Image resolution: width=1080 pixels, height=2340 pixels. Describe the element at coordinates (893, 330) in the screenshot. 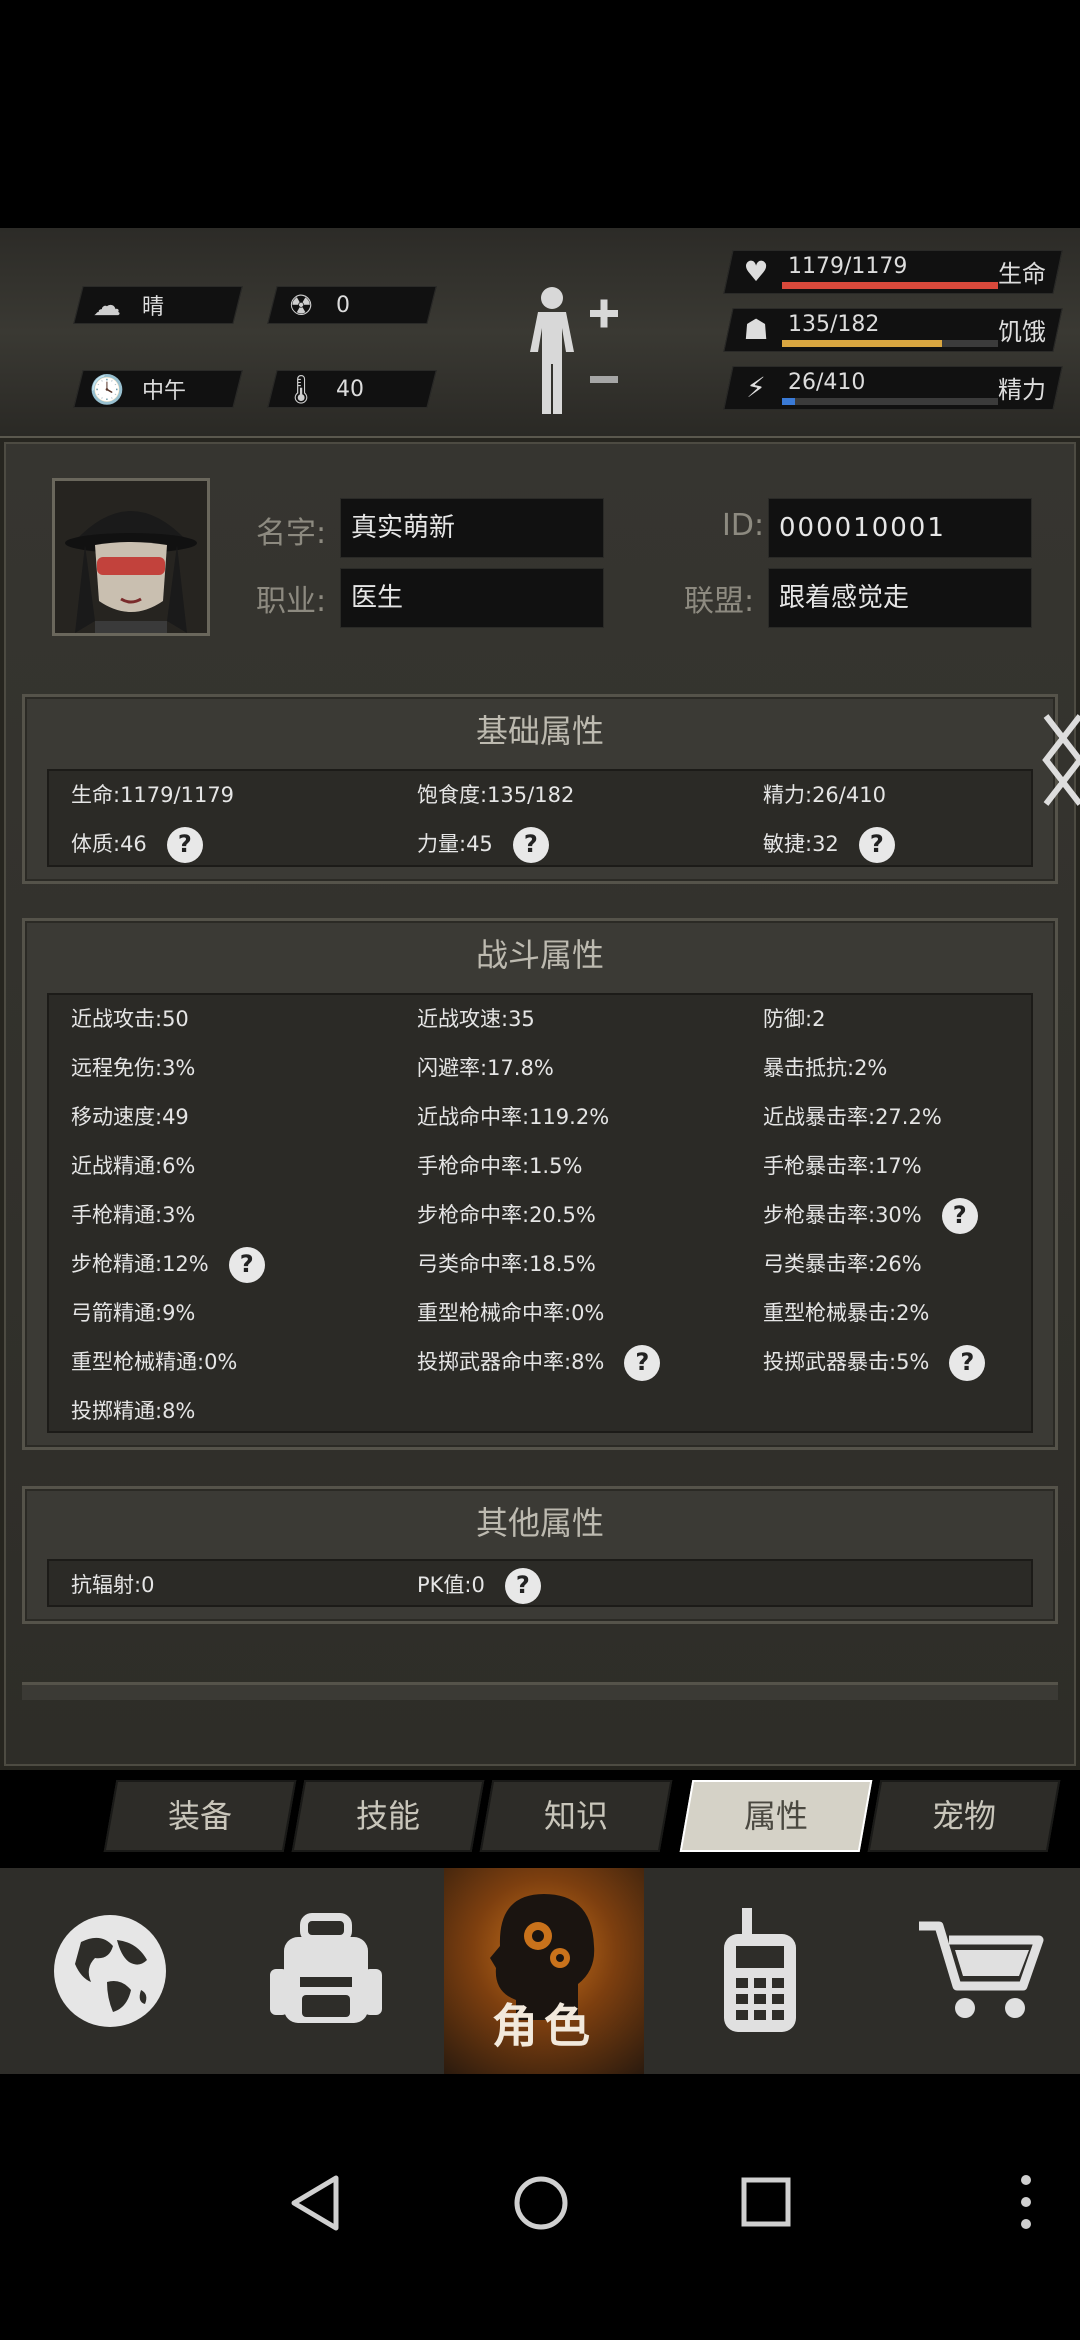

I see `vital-hunger: ☗ 135/182 饥饿` at that location.